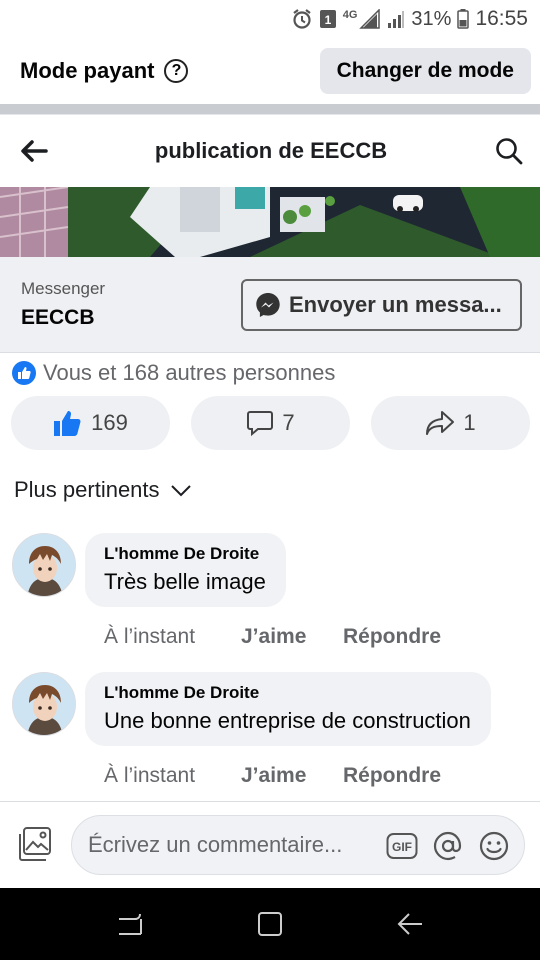  I want to click on battery-percent: 31%, so click(431, 18).